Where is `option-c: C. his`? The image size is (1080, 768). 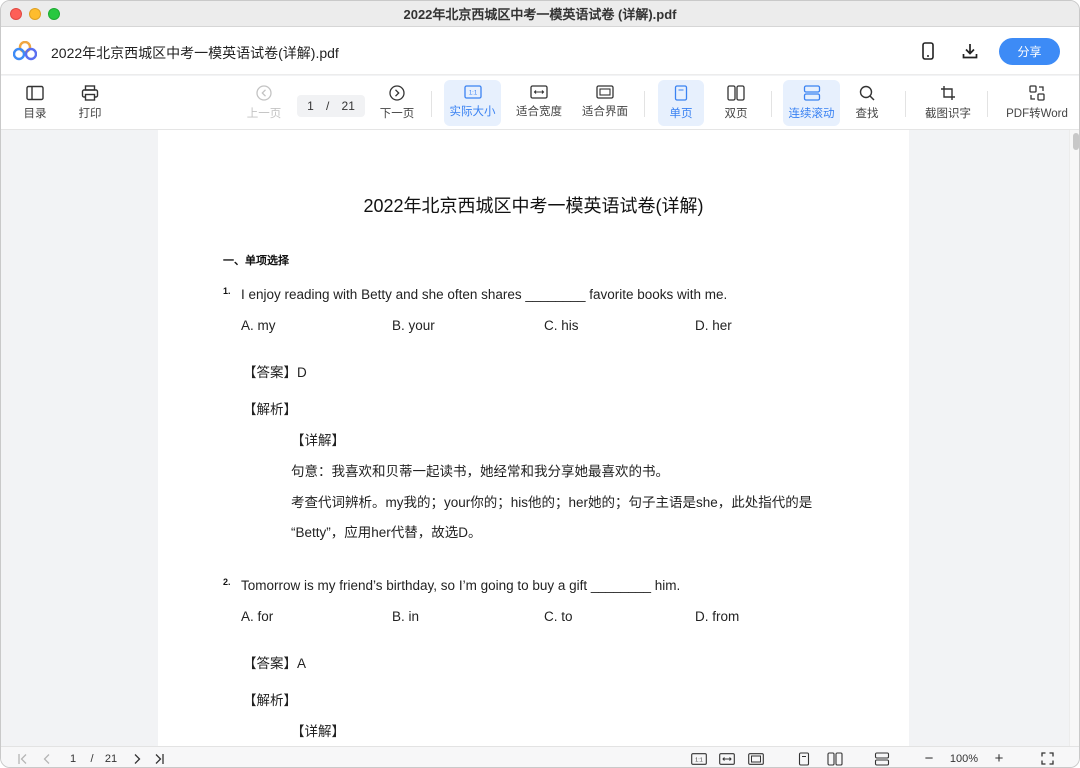 option-c: C. his is located at coordinates (561, 325).